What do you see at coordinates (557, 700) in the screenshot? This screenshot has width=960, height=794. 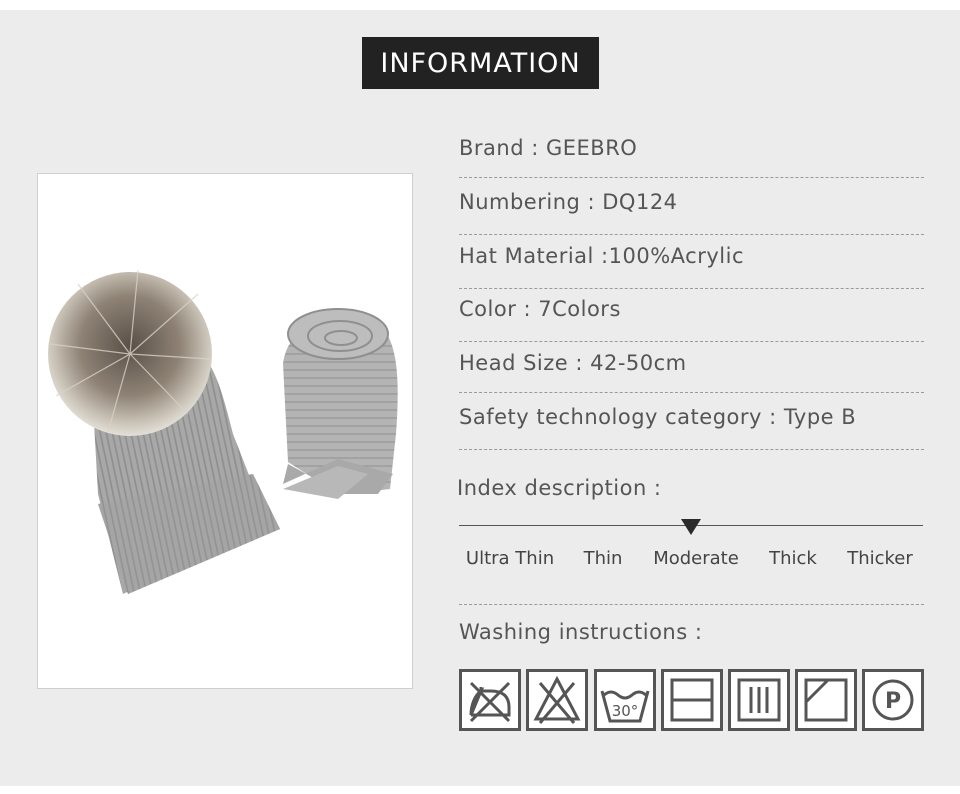 I see `do-not-bleach-icon` at bounding box center [557, 700].